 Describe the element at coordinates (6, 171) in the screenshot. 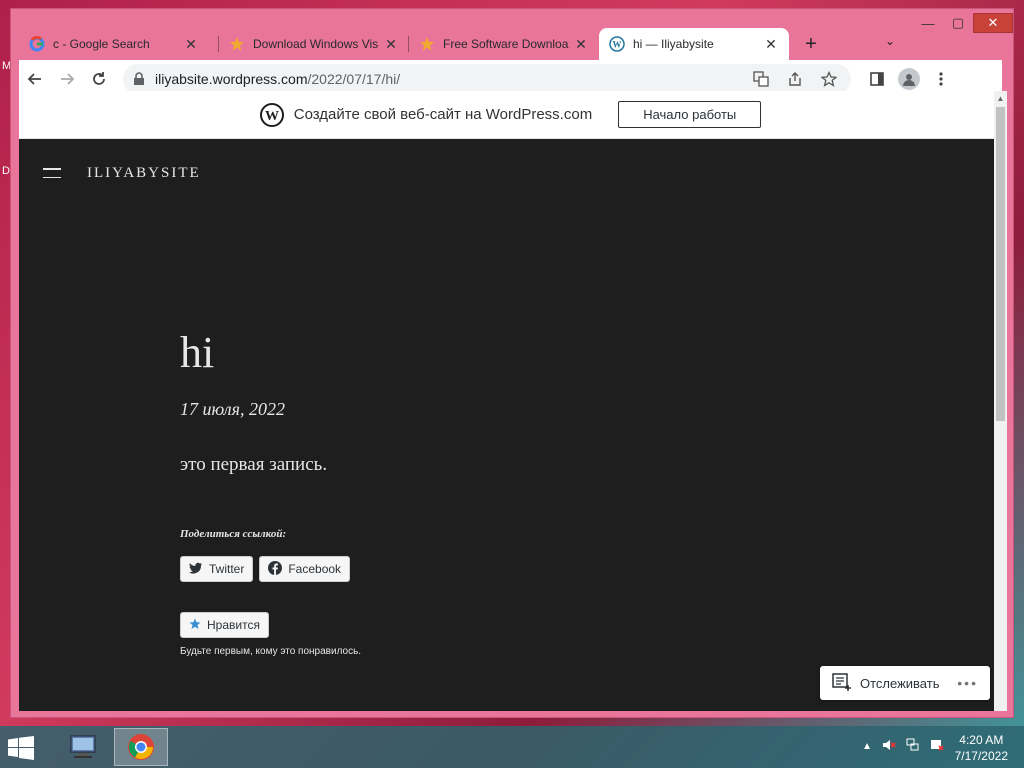

I see `desktop-icon-fragment: D` at that location.